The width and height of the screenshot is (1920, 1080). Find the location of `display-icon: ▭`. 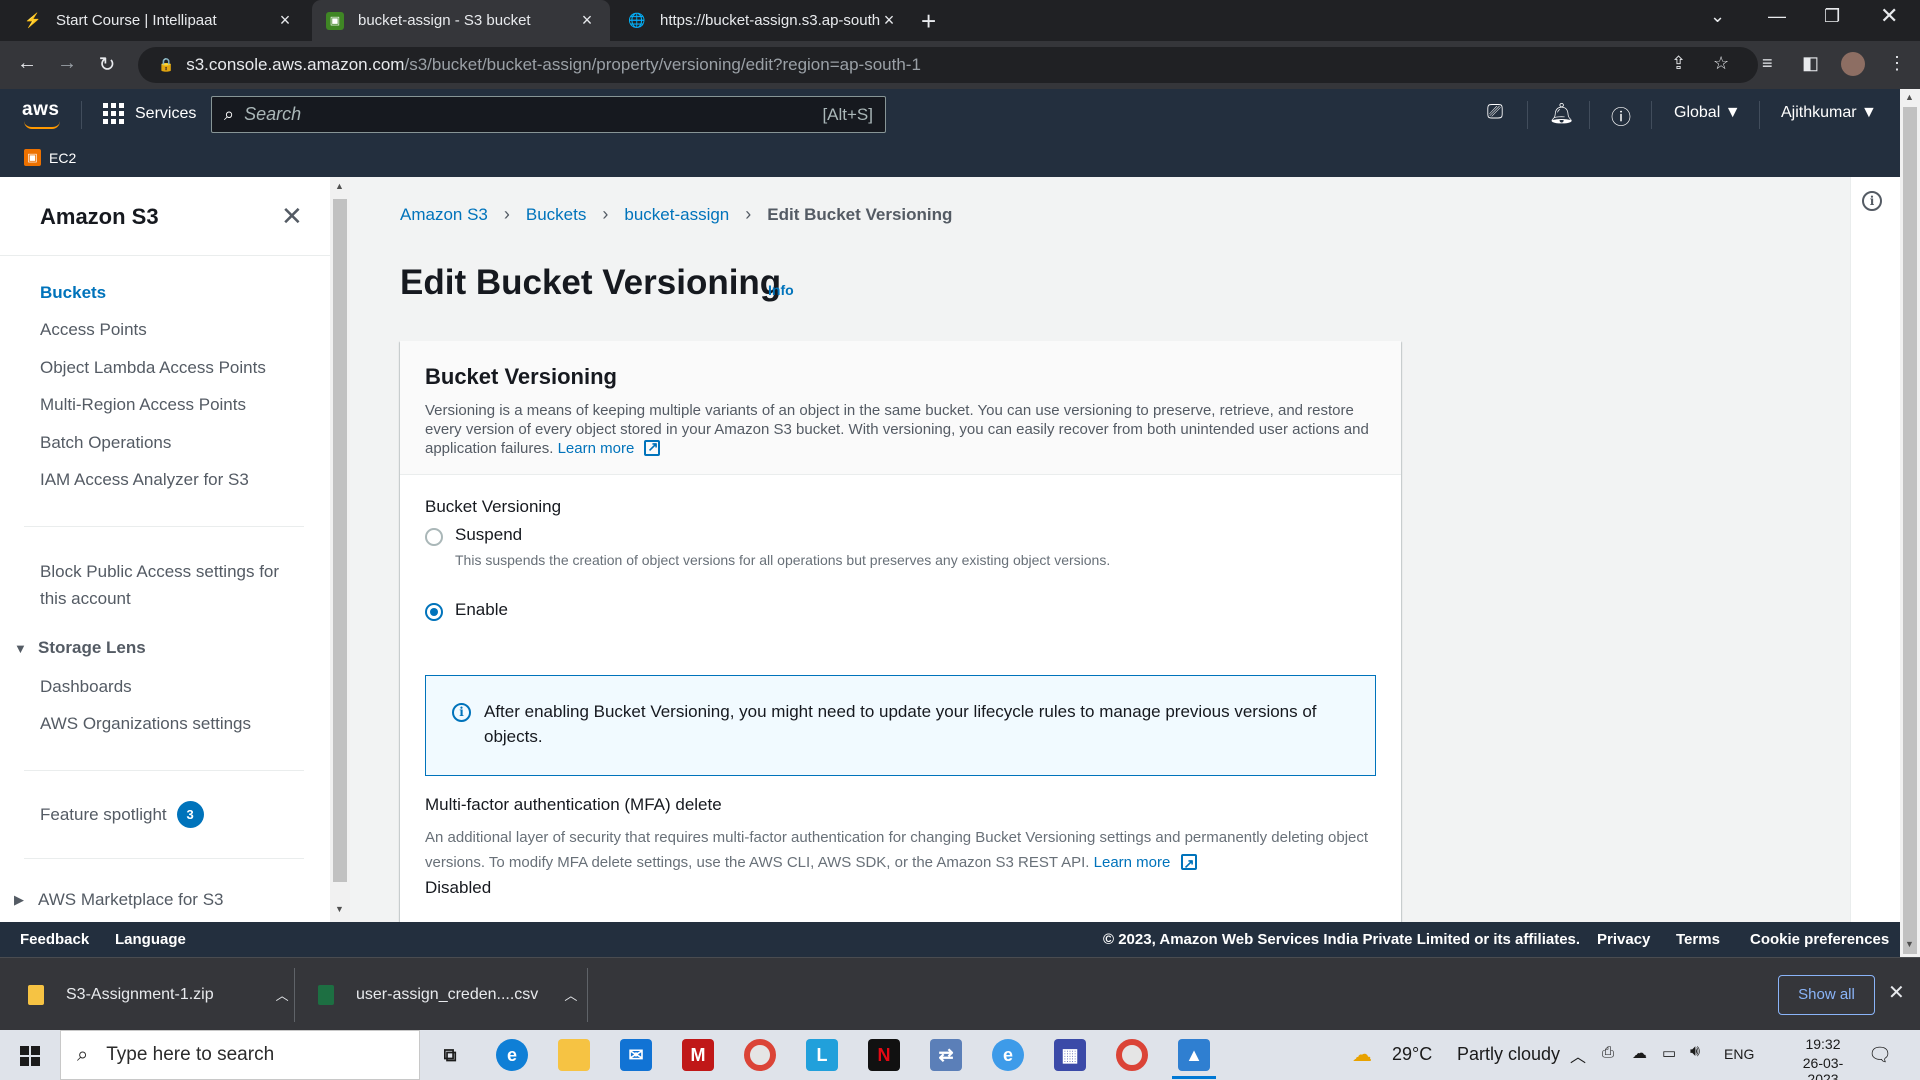

display-icon: ▭ is located at coordinates (1669, 1053).